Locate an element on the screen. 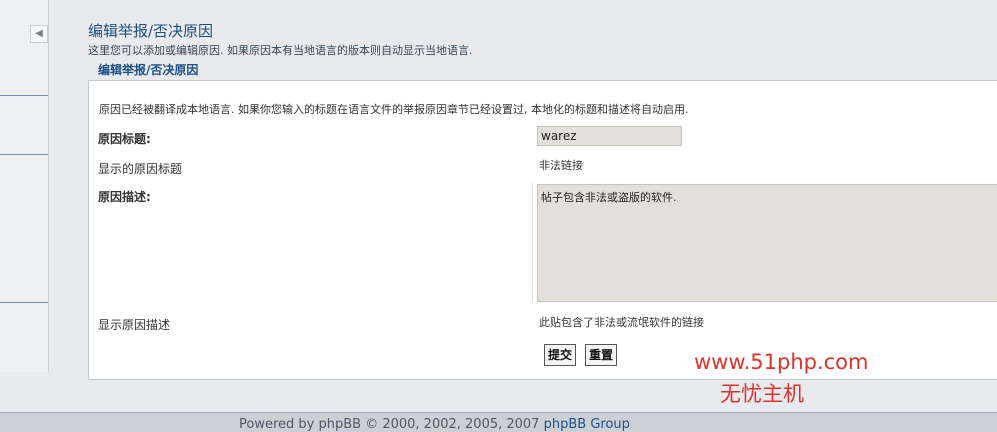  left-sidebar: ◀ is located at coordinates (24, 186).